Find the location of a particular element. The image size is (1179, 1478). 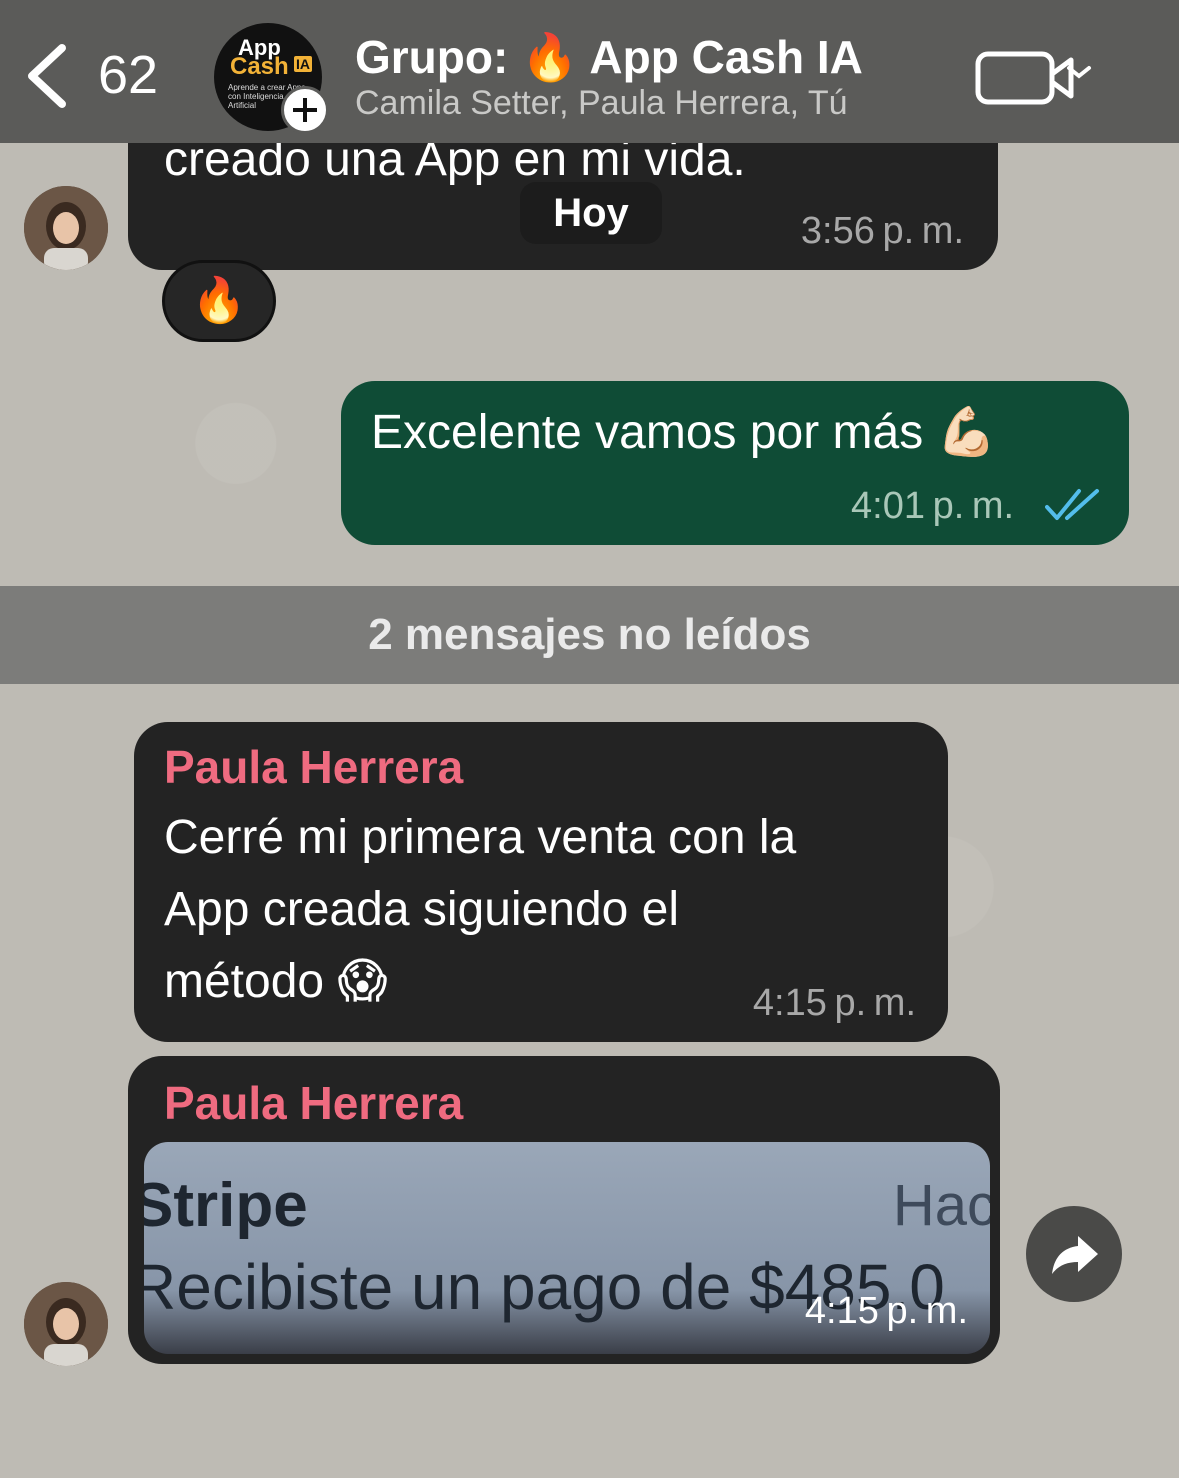

chat-title: Grupo: 🔥 App Cash IA is located at coordinates (609, 57).